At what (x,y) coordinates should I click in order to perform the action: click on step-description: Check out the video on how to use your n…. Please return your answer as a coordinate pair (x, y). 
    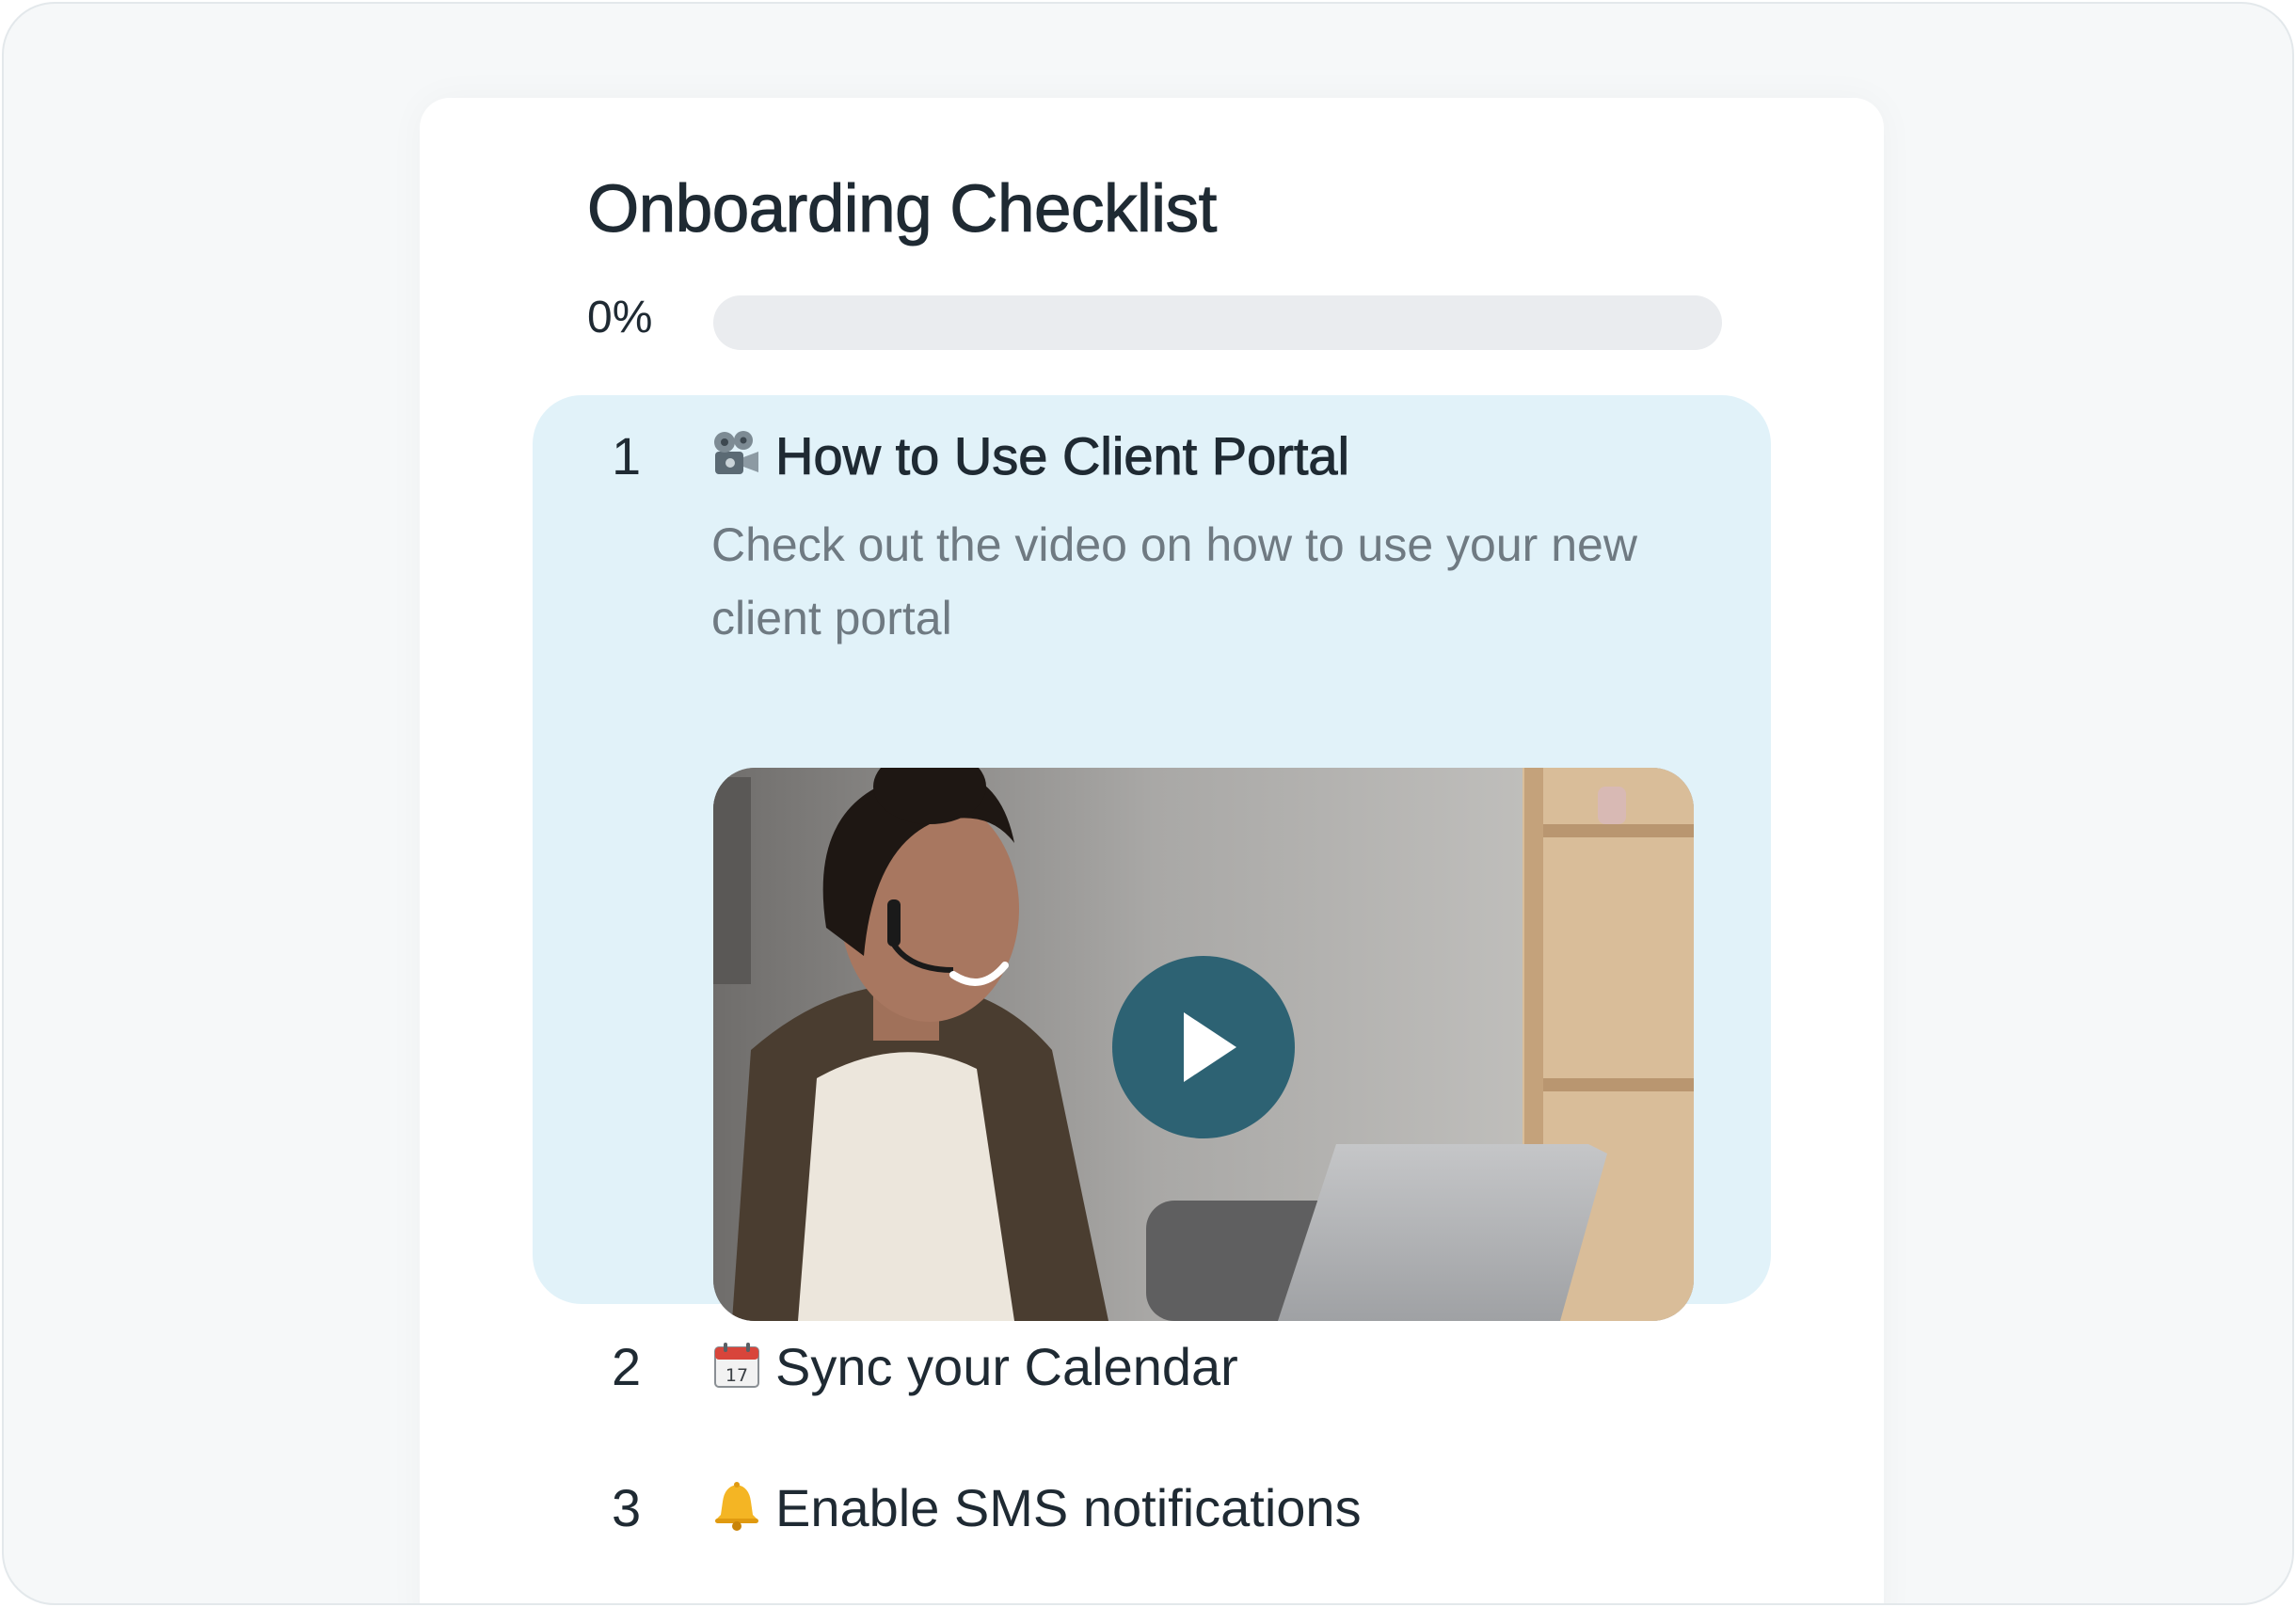
    Looking at the image, I should click on (1174, 581).